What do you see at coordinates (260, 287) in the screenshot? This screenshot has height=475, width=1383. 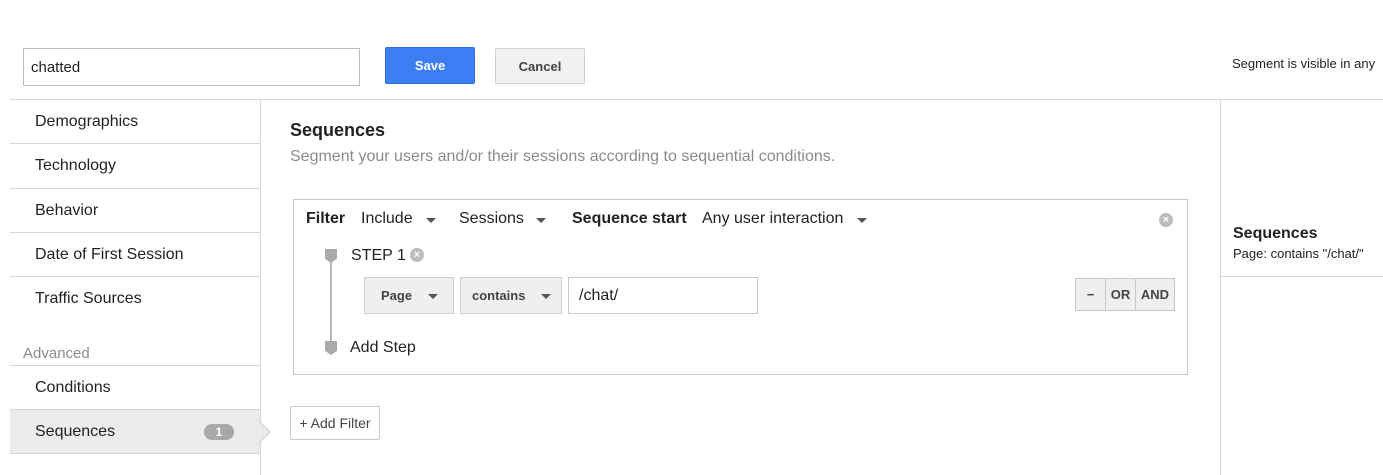 I see `sidebar-divider` at bounding box center [260, 287].